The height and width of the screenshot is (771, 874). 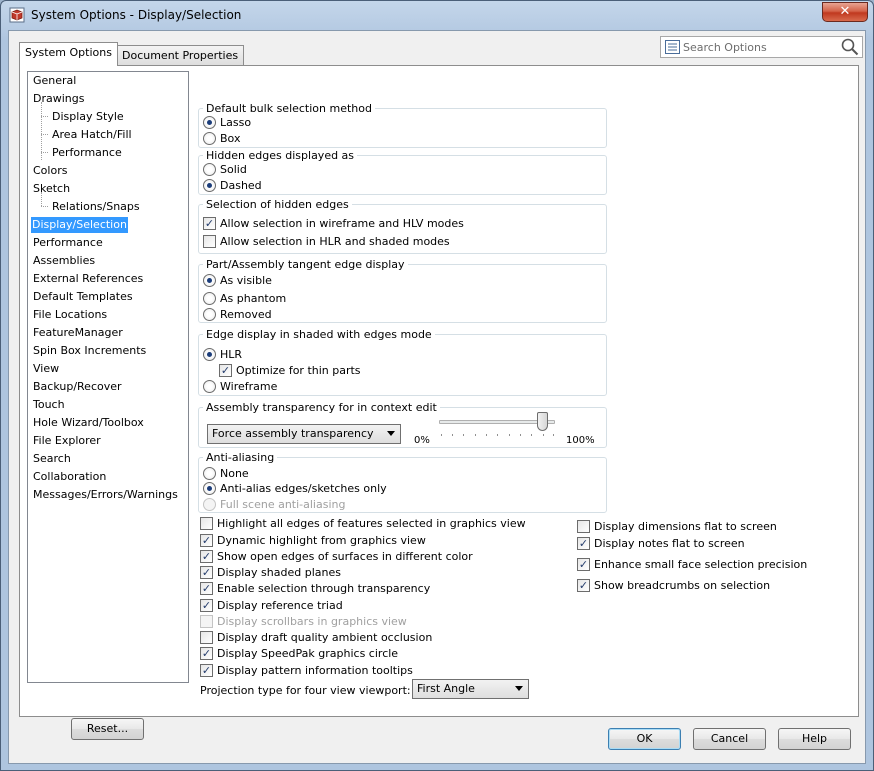 What do you see at coordinates (270, 572) in the screenshot?
I see `display-shaded-planes-checkbox: ✓ Display shaded planes` at bounding box center [270, 572].